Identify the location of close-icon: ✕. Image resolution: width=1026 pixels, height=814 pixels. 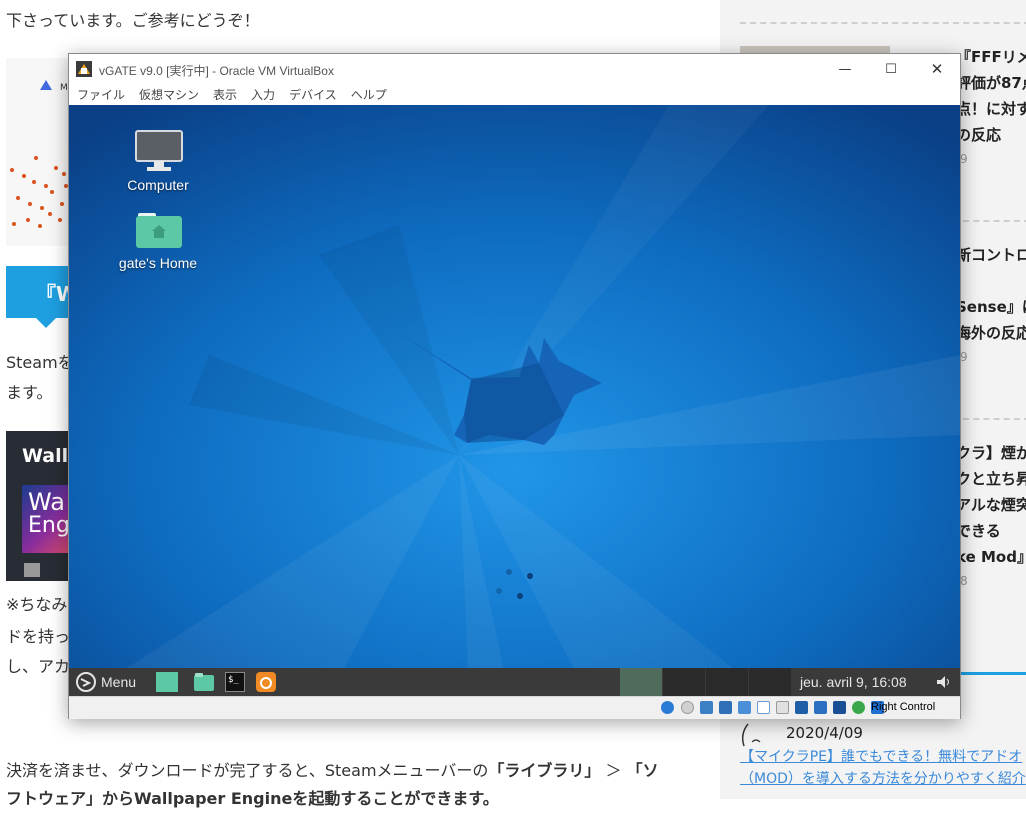
(937, 69).